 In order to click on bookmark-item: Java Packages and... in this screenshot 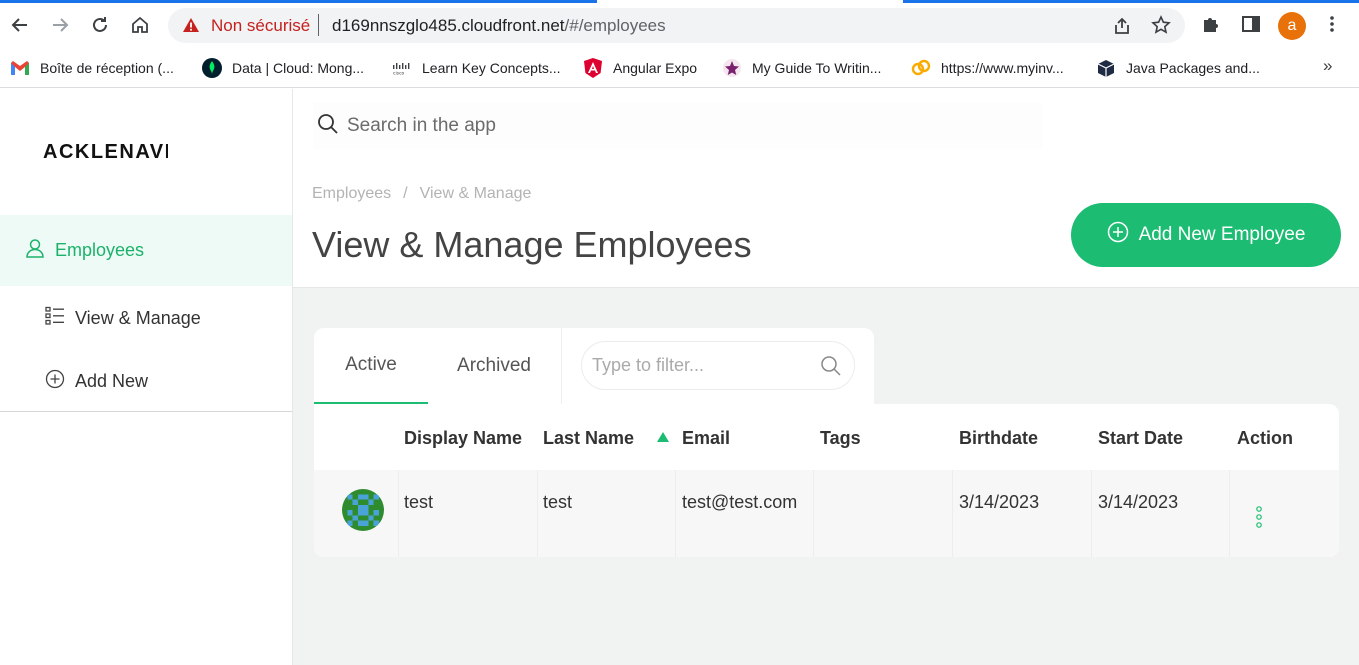, I will do `click(1178, 68)`.